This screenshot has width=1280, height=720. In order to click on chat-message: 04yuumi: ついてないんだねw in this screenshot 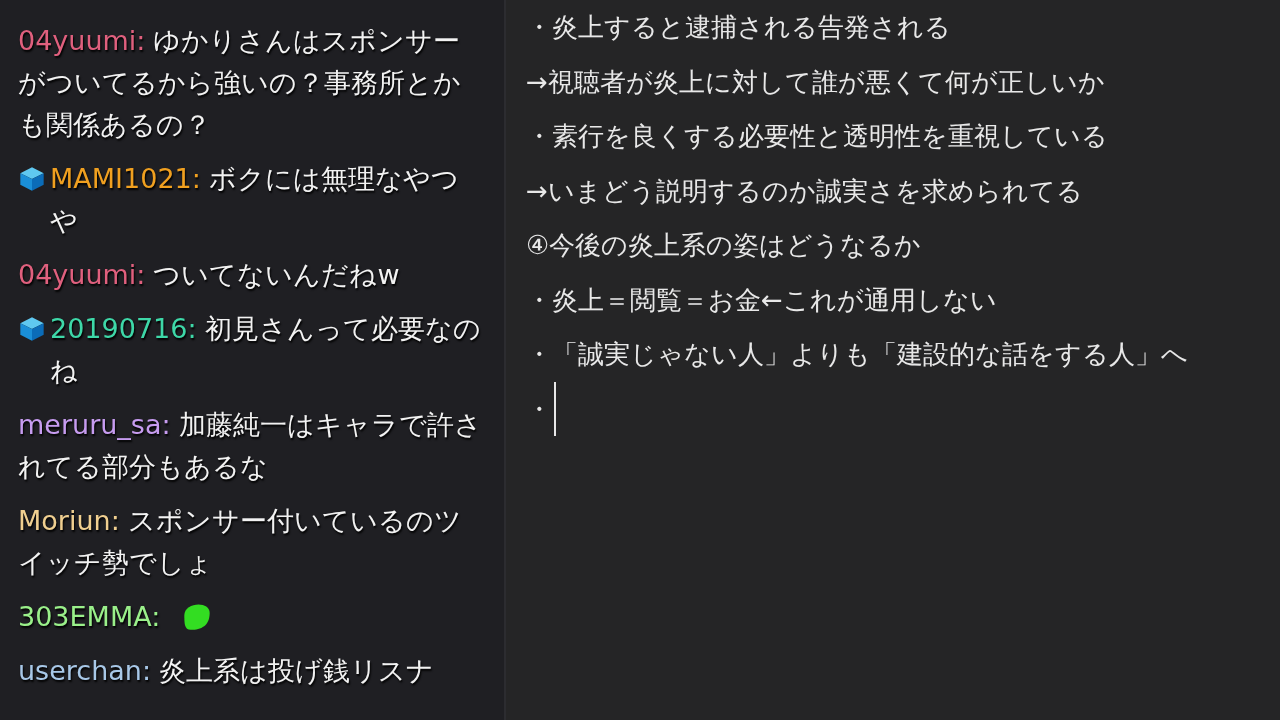, I will do `click(209, 275)`.